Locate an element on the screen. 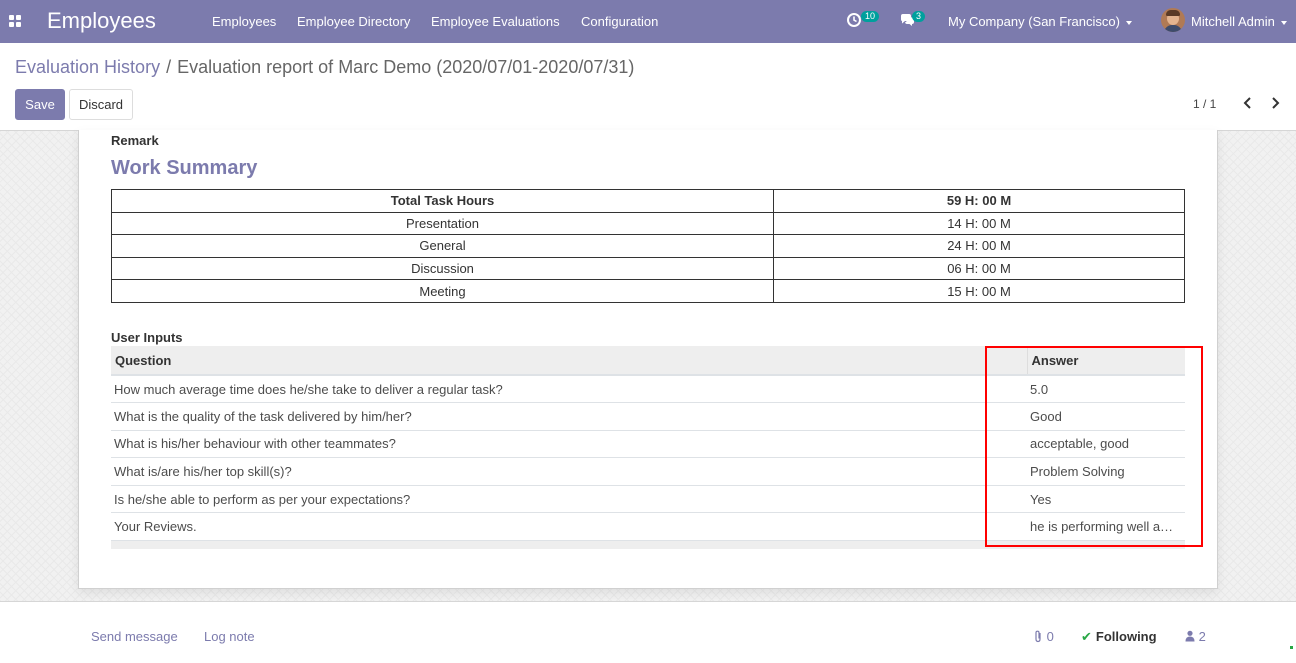  table-row: Discussion 06 H: 00 M is located at coordinates (648, 268).